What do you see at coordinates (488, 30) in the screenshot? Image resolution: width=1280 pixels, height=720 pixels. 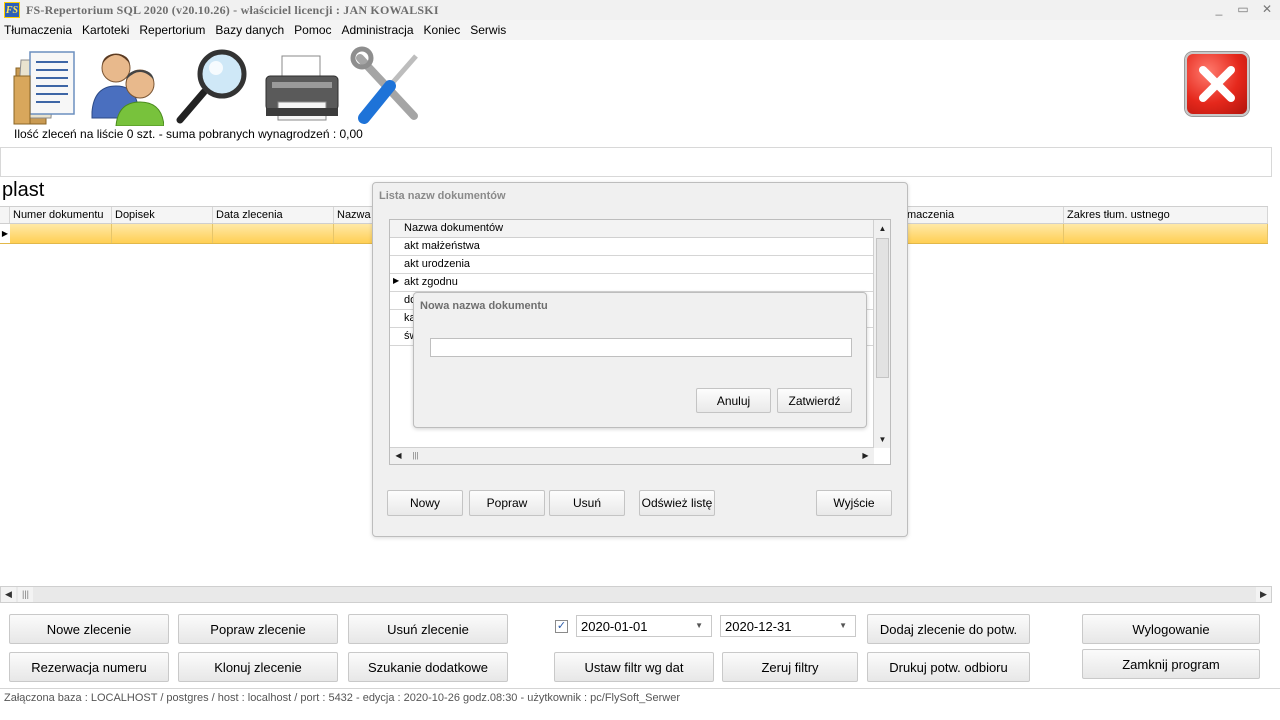 I see `menu-item-serwis: Serwis` at bounding box center [488, 30].